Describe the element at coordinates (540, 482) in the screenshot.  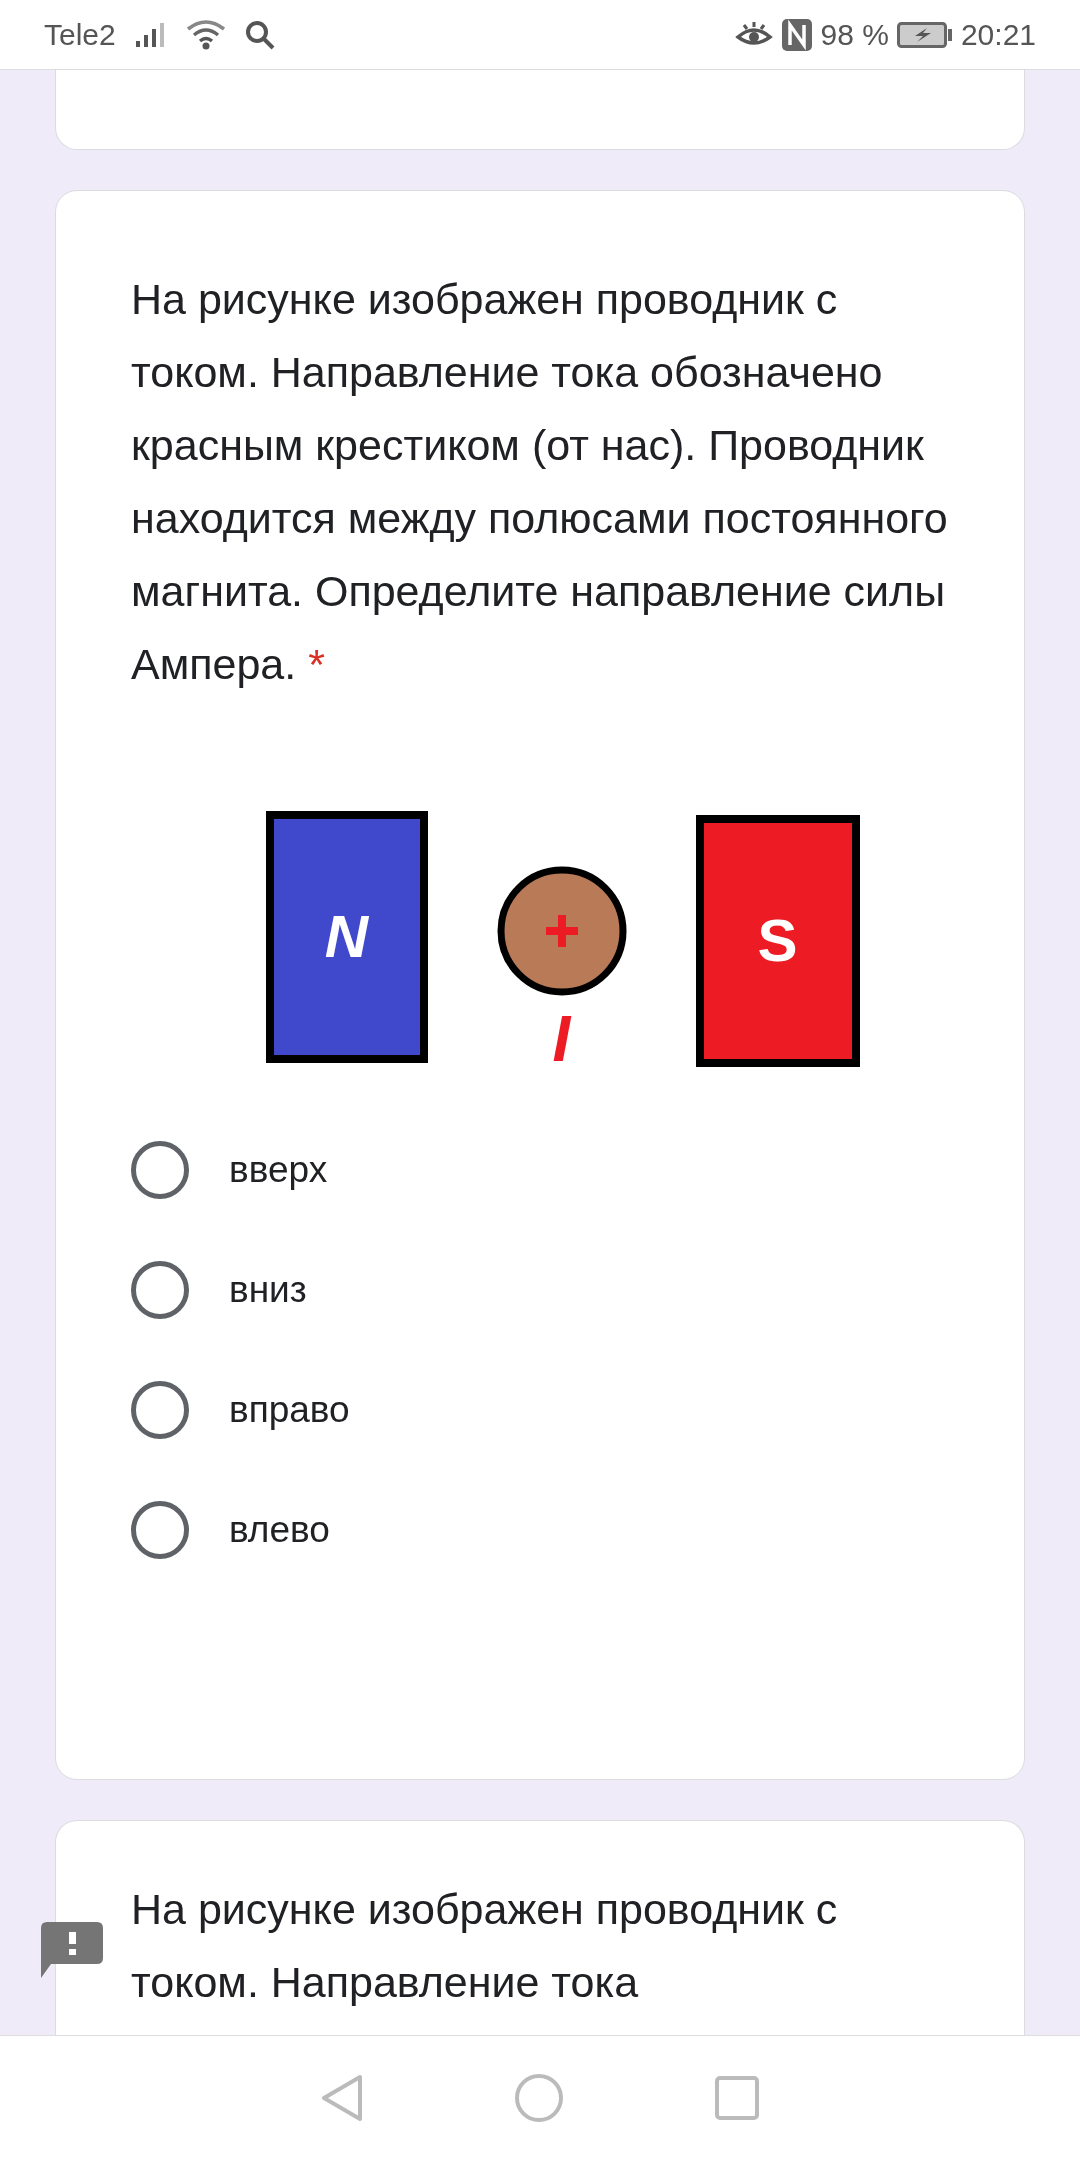
I see `question-text: На рисунке изображен проводник с током. Направление тока обозначено красным крестиком (от нас). Проводник находится между полюсами постоянного магнита. Определите направление силы Ампера. *` at that location.